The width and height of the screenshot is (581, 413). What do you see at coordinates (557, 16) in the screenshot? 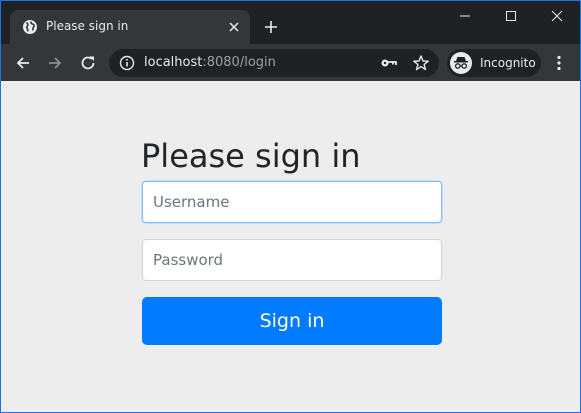
I see `window-close-icon` at bounding box center [557, 16].